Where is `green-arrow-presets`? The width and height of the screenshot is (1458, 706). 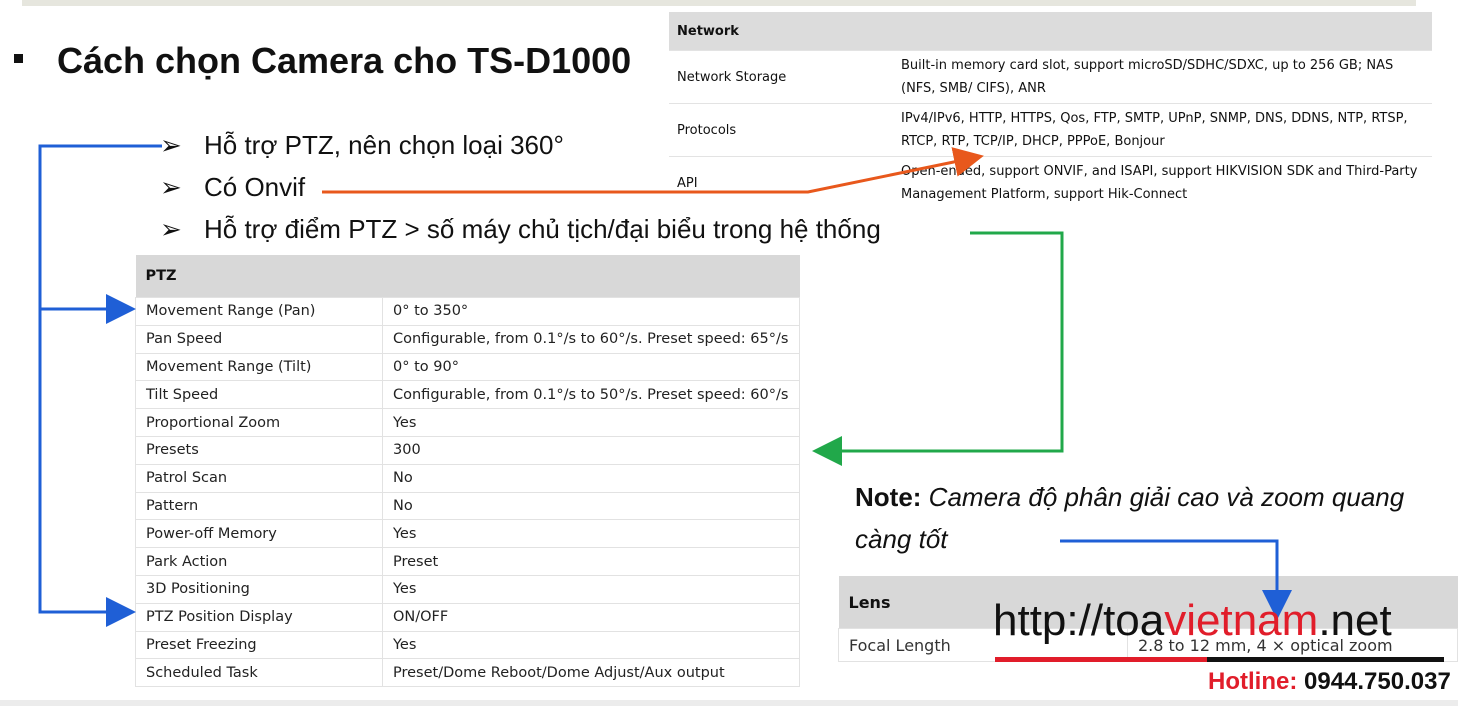 green-arrow-presets is located at coordinates (938, 348).